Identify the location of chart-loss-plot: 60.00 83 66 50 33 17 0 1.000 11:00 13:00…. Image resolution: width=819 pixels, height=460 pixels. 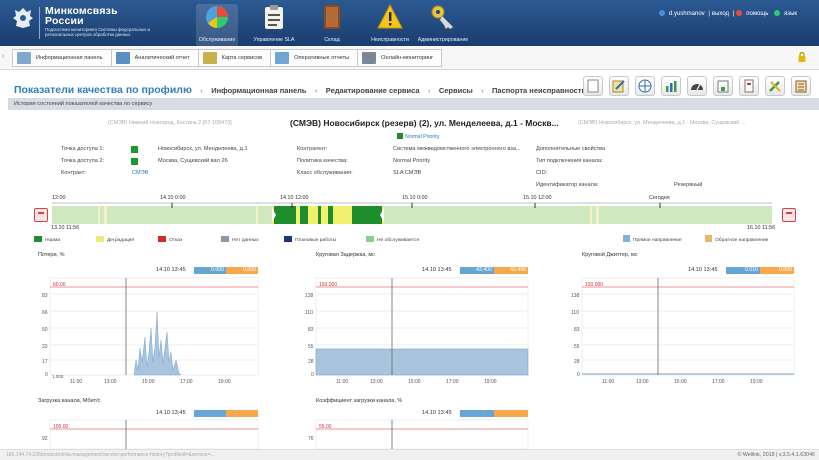
(149, 321).